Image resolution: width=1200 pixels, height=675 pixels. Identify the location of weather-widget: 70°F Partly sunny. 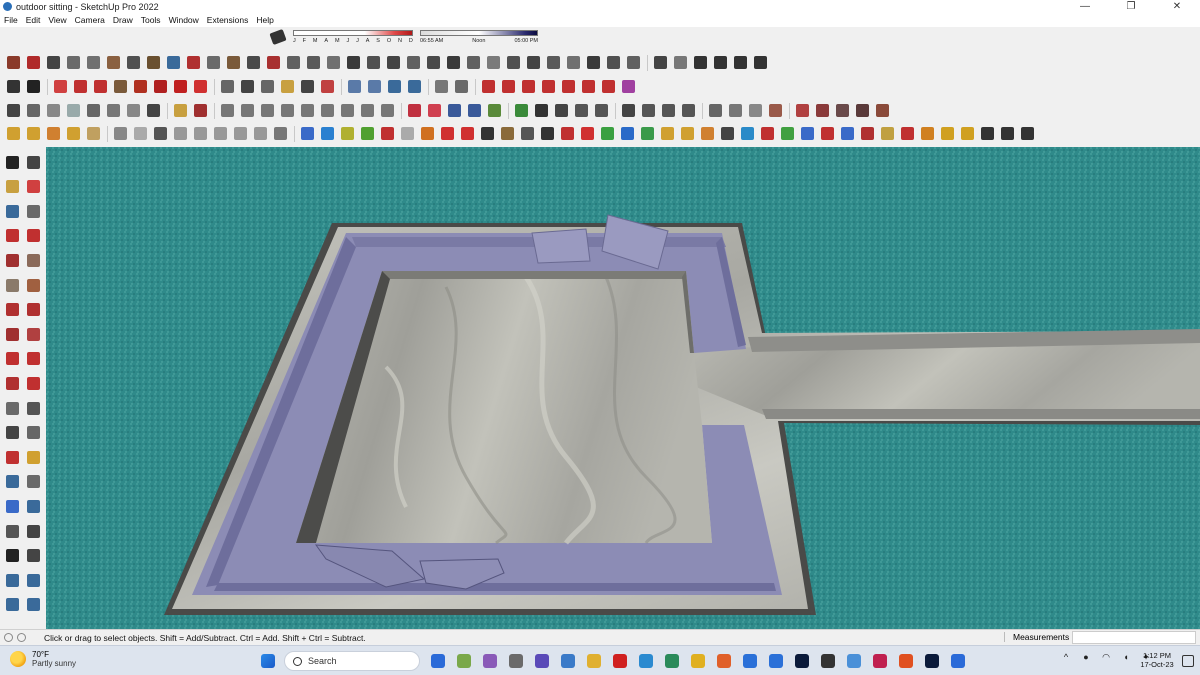
(43, 659).